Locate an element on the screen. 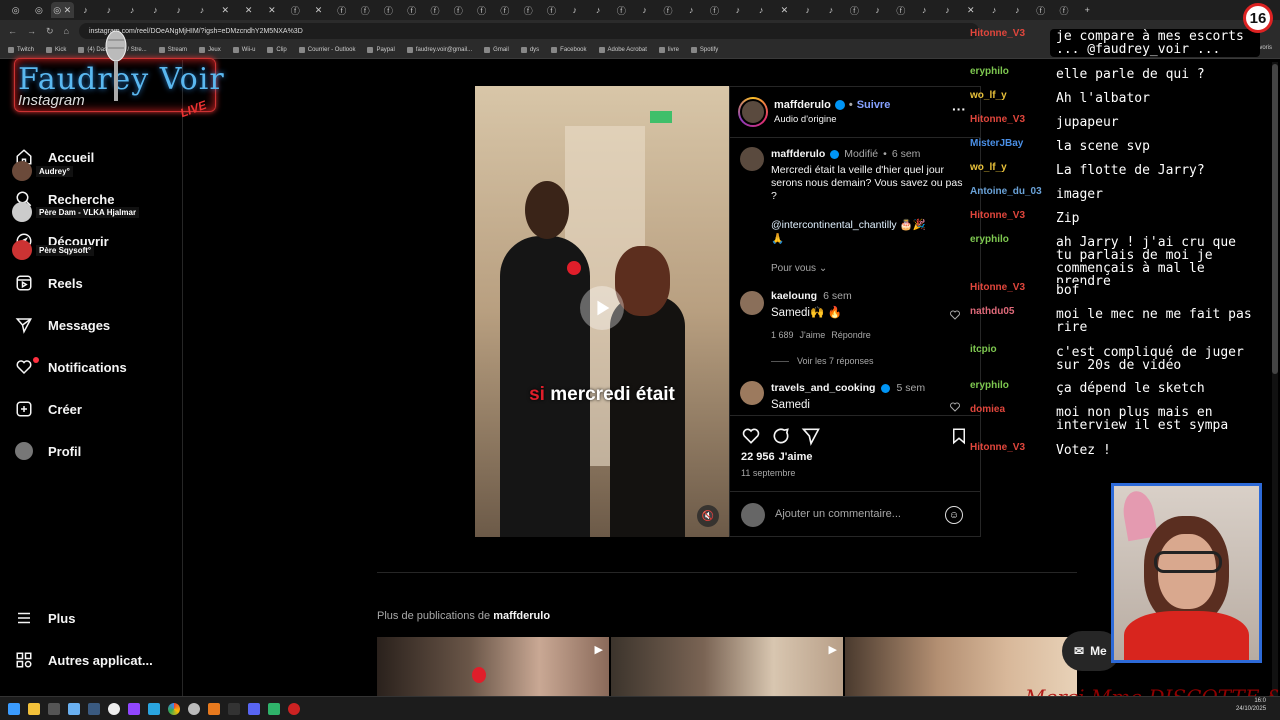 This screenshot has width=1280, height=720. chat-username: MisterJBay is located at coordinates (996, 143).